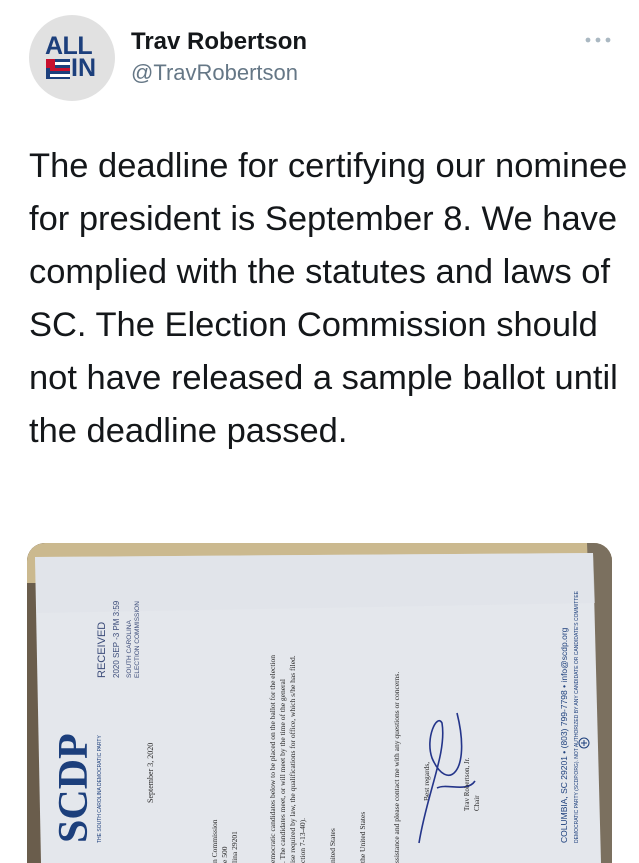 The image size is (639, 863). I want to click on signer-name: Trav Robertson, Jr., so click(467, 784).